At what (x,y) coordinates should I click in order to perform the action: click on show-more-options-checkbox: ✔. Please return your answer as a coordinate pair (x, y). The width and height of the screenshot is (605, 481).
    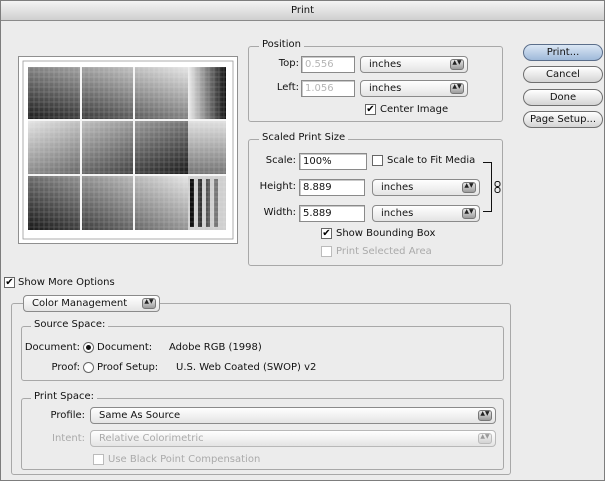
    Looking at the image, I should click on (9, 282).